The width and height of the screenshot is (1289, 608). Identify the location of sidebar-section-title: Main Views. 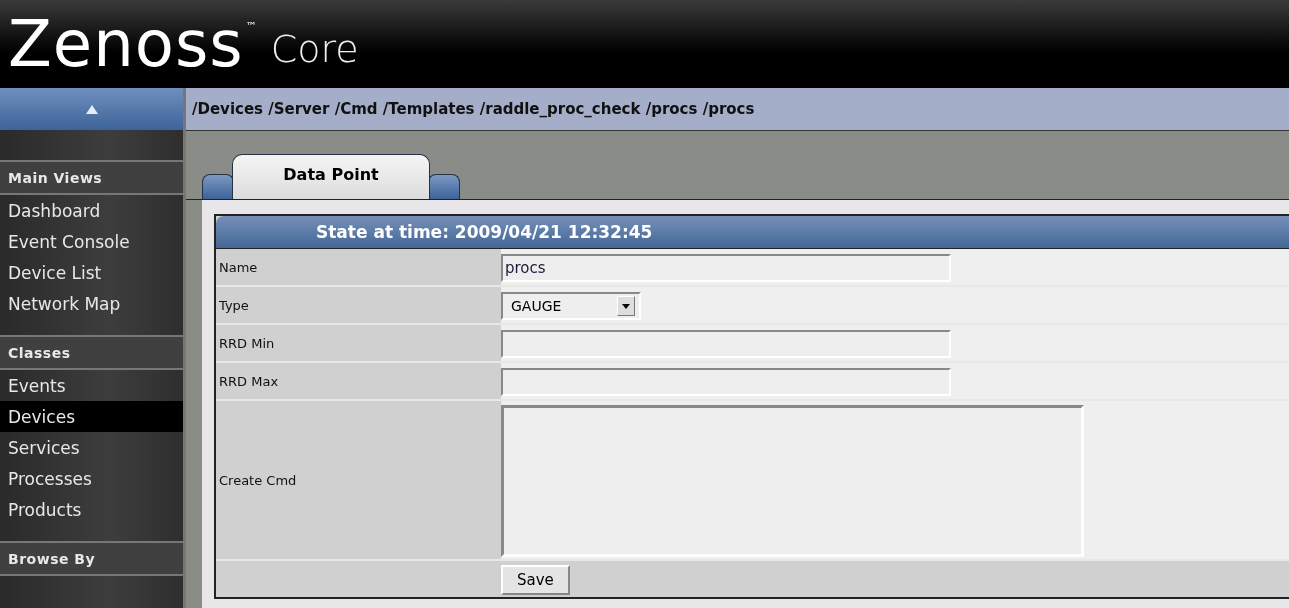
(91, 177).